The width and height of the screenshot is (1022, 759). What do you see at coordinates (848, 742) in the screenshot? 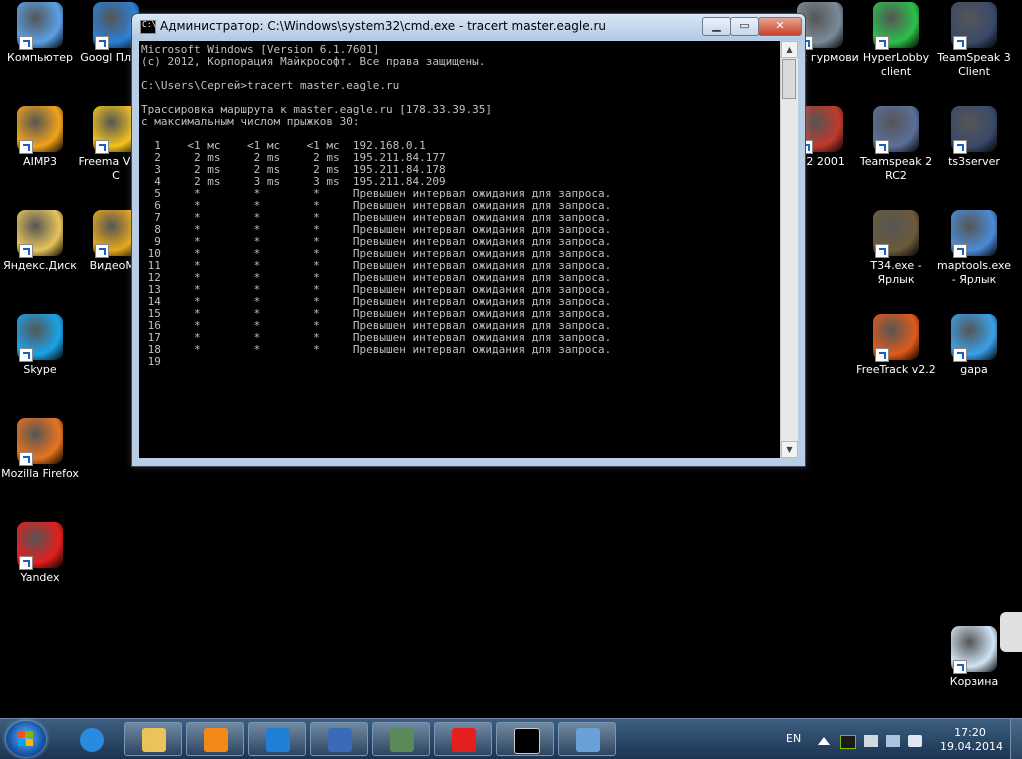
I see `nvidia-icon` at bounding box center [848, 742].